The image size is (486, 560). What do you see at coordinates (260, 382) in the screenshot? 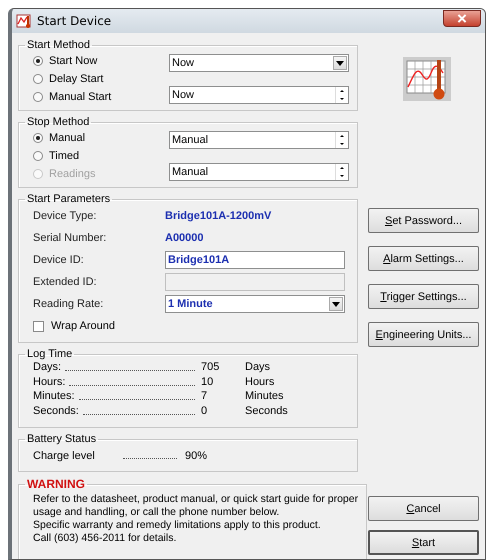
I see `time-unit: Hours` at bounding box center [260, 382].